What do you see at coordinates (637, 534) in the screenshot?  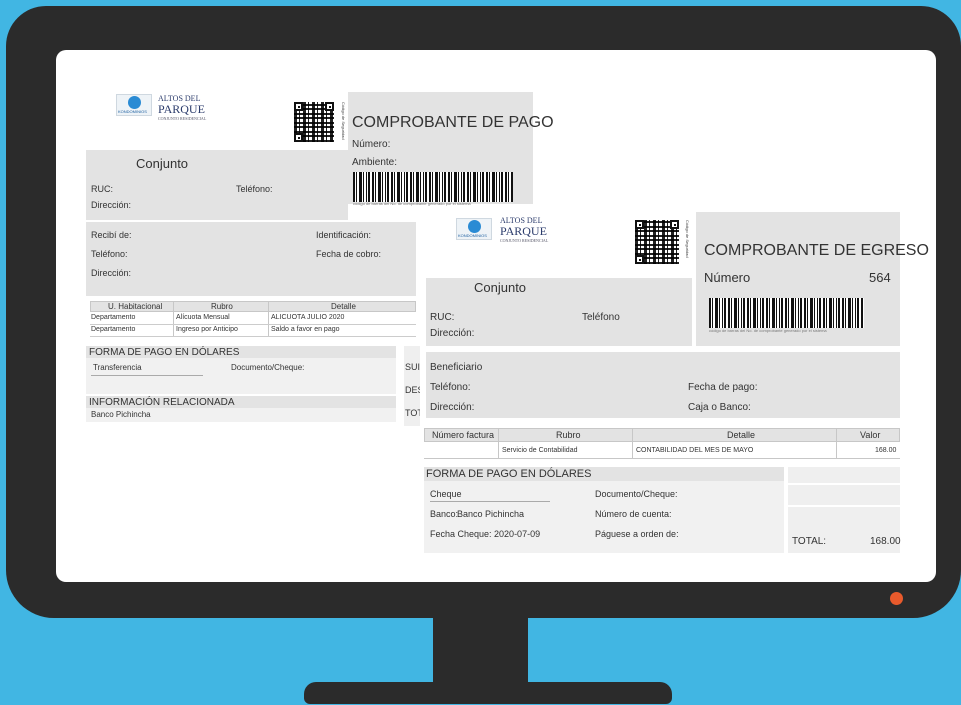 I see `paguese-label: Páguese a orden de:` at bounding box center [637, 534].